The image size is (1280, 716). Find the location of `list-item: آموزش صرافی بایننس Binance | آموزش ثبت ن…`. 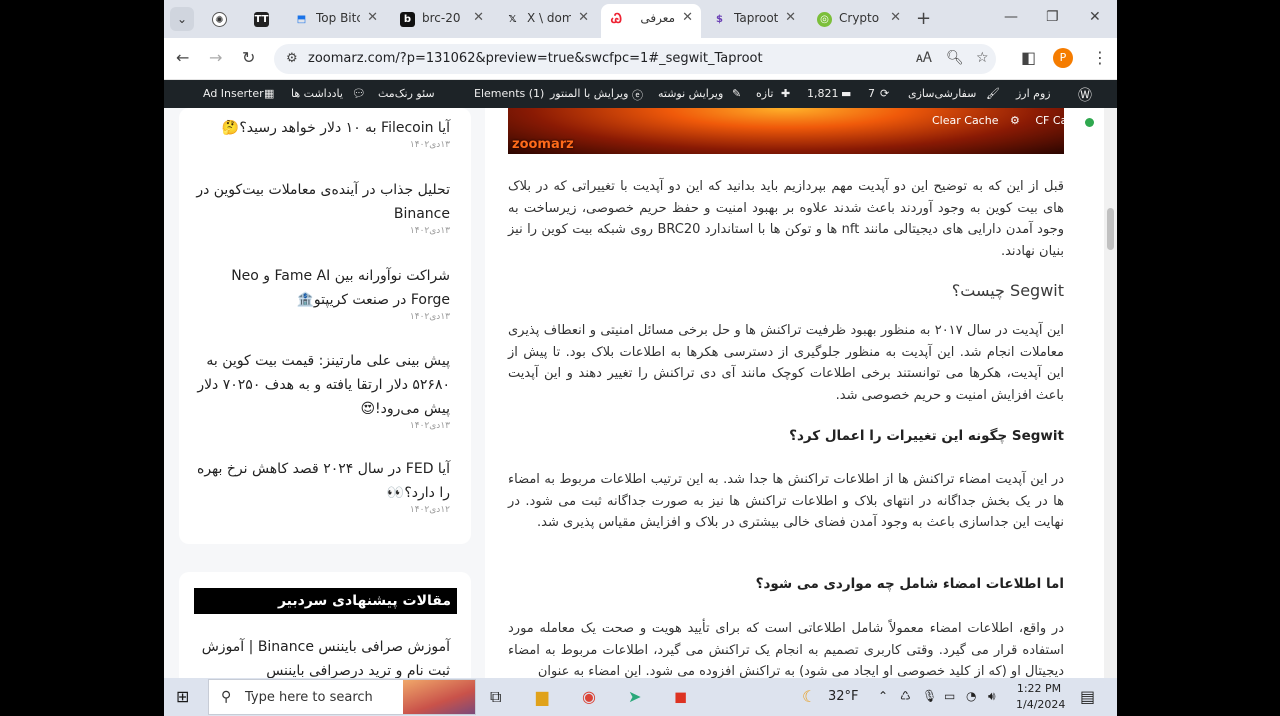

list-item: آموزش صرافی بایننس Binance | آموزش ثبت ن… is located at coordinates (321, 656).